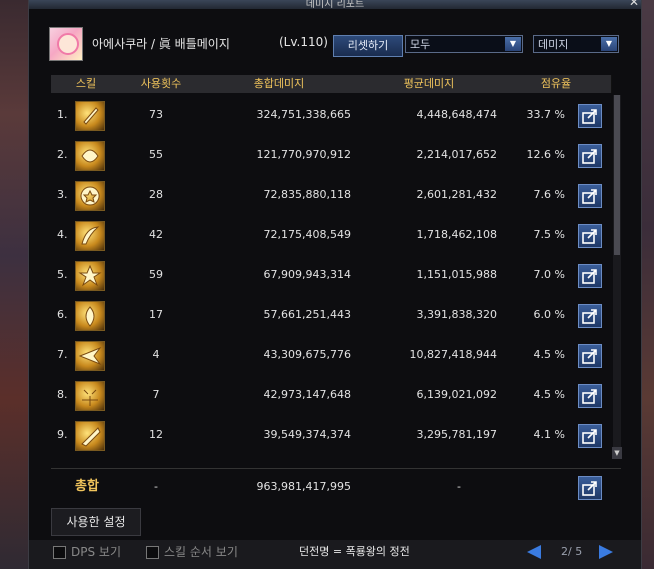 The height and width of the screenshot is (569, 654). I want to click on skill-total-damage: 57,661,251,443, so click(307, 314).